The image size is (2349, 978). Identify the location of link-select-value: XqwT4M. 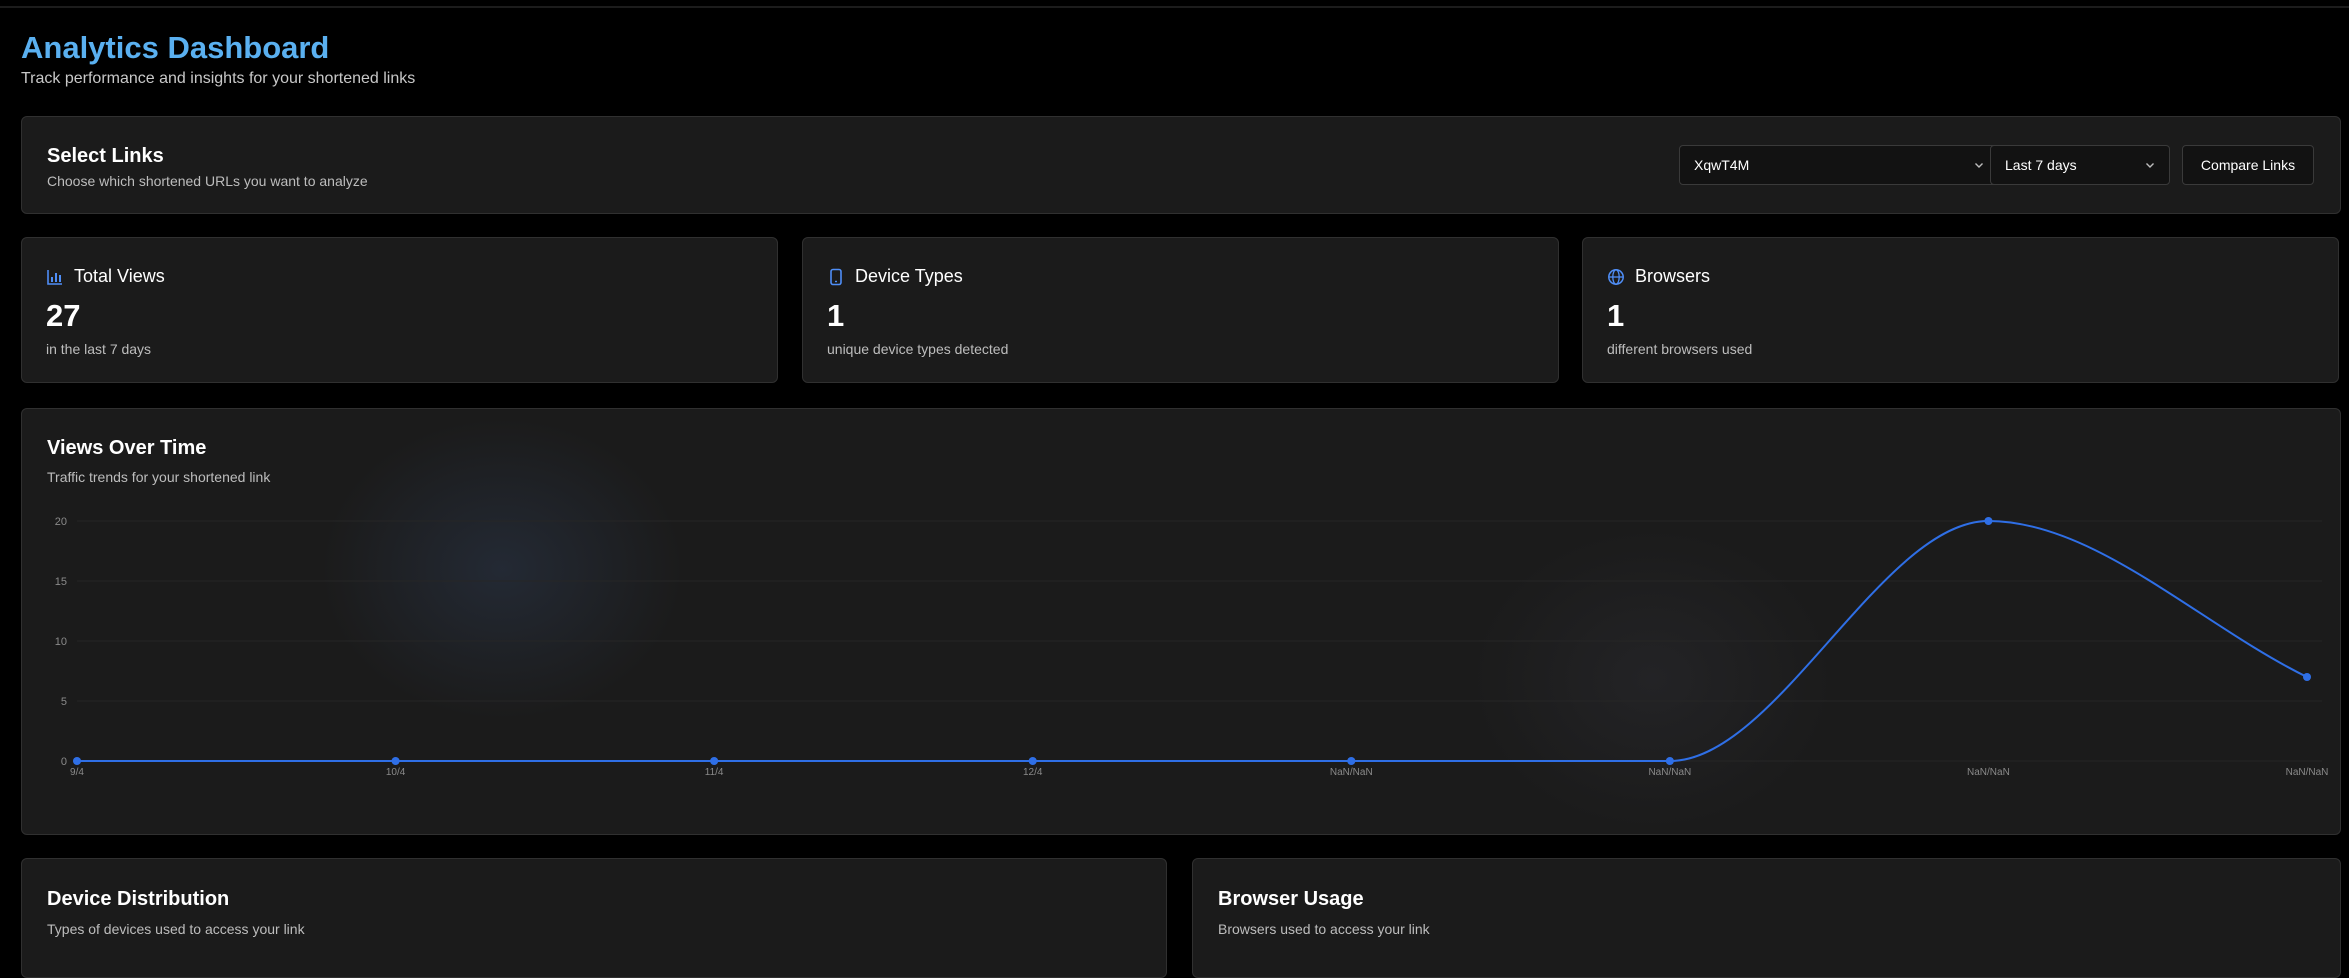
(1722, 165).